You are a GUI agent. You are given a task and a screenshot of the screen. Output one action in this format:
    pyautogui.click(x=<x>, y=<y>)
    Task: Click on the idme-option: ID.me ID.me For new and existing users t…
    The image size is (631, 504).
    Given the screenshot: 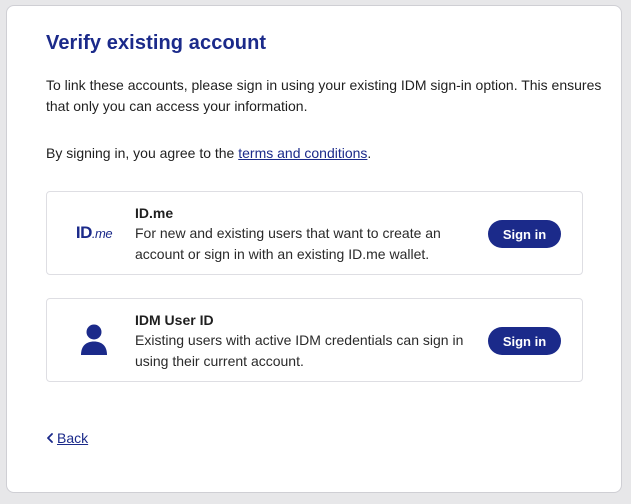 What is the action you would take?
    pyautogui.click(x=314, y=233)
    